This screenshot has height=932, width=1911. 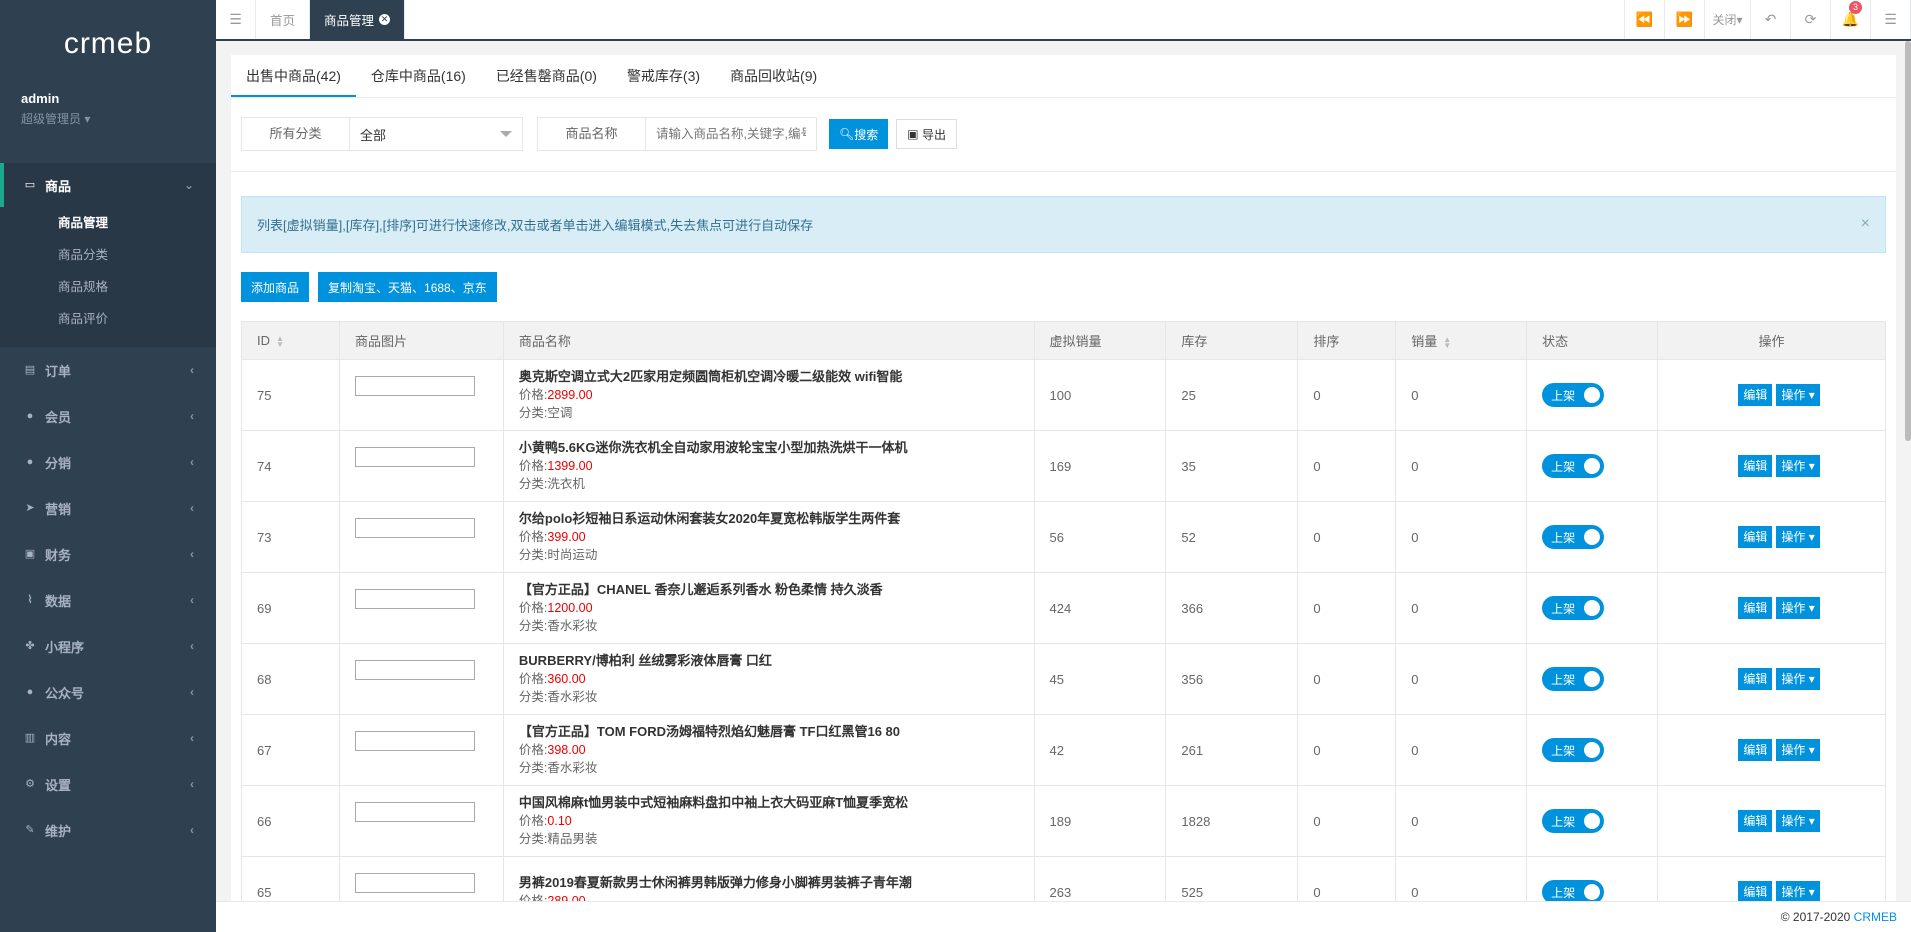 What do you see at coordinates (108, 44) in the screenshot?
I see `crmeb-logo: crmeb` at bounding box center [108, 44].